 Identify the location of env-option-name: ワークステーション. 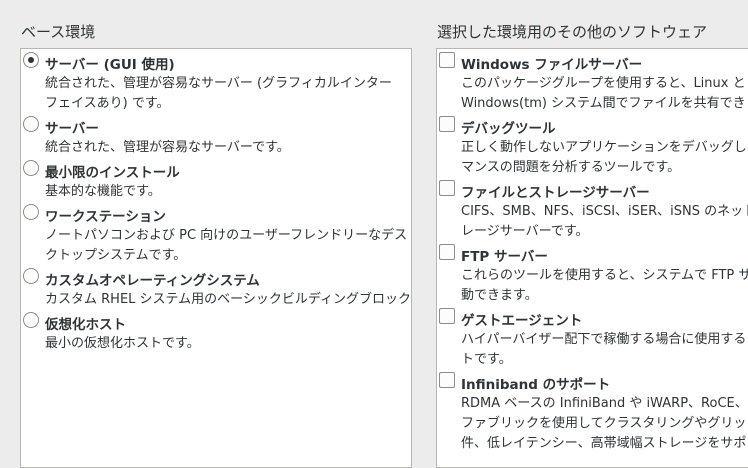
(105, 217).